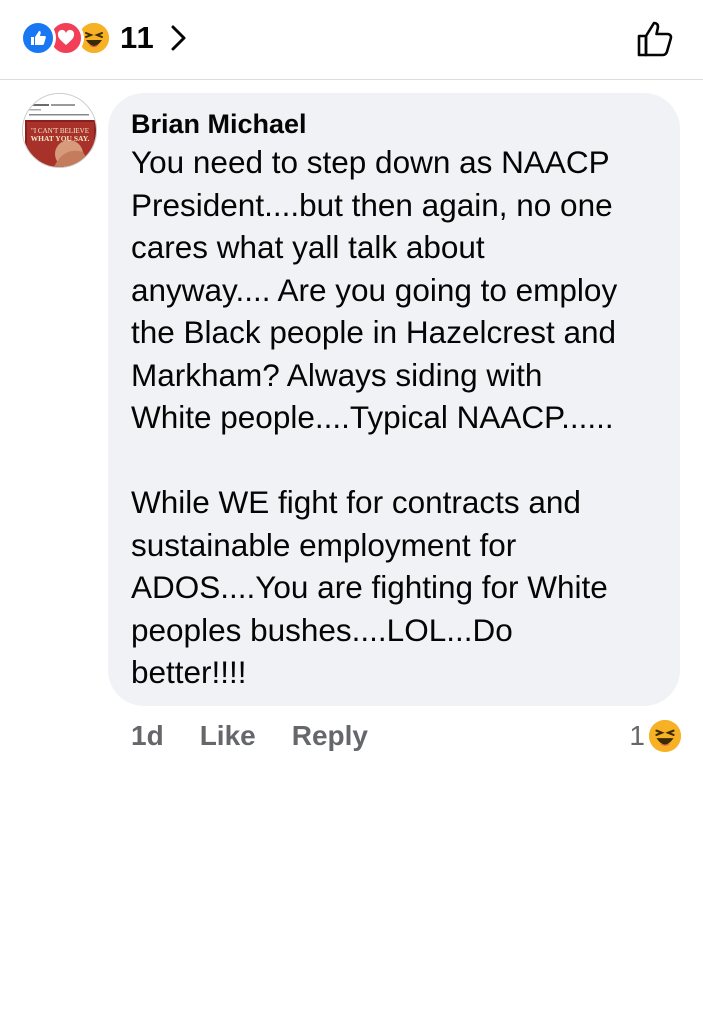 This screenshot has width=703, height=1024. Describe the element at coordinates (60, 138) in the screenshot. I see `avatar-caption-2: WHAT YOU SAY.` at that location.